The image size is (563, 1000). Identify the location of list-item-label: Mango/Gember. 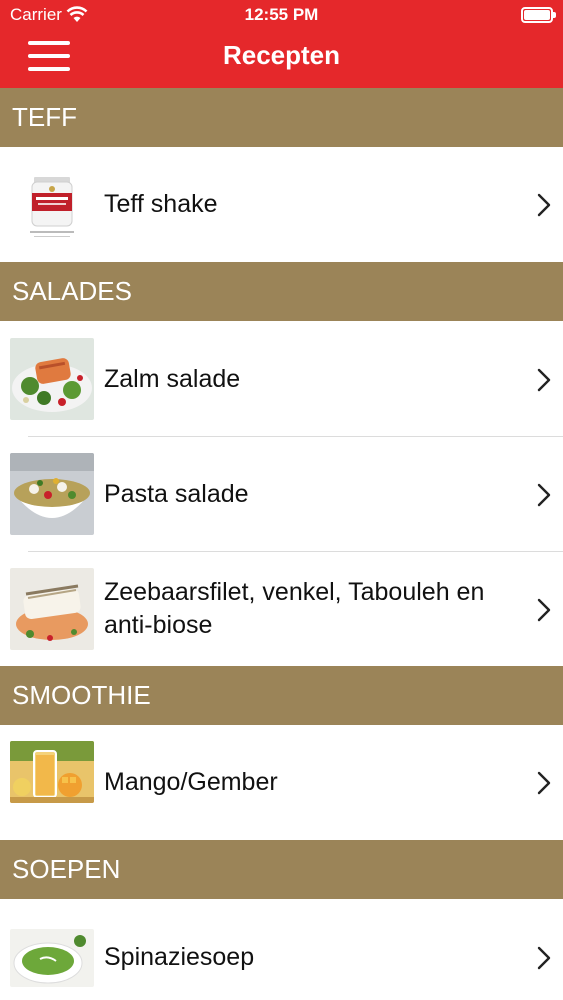
(191, 782).